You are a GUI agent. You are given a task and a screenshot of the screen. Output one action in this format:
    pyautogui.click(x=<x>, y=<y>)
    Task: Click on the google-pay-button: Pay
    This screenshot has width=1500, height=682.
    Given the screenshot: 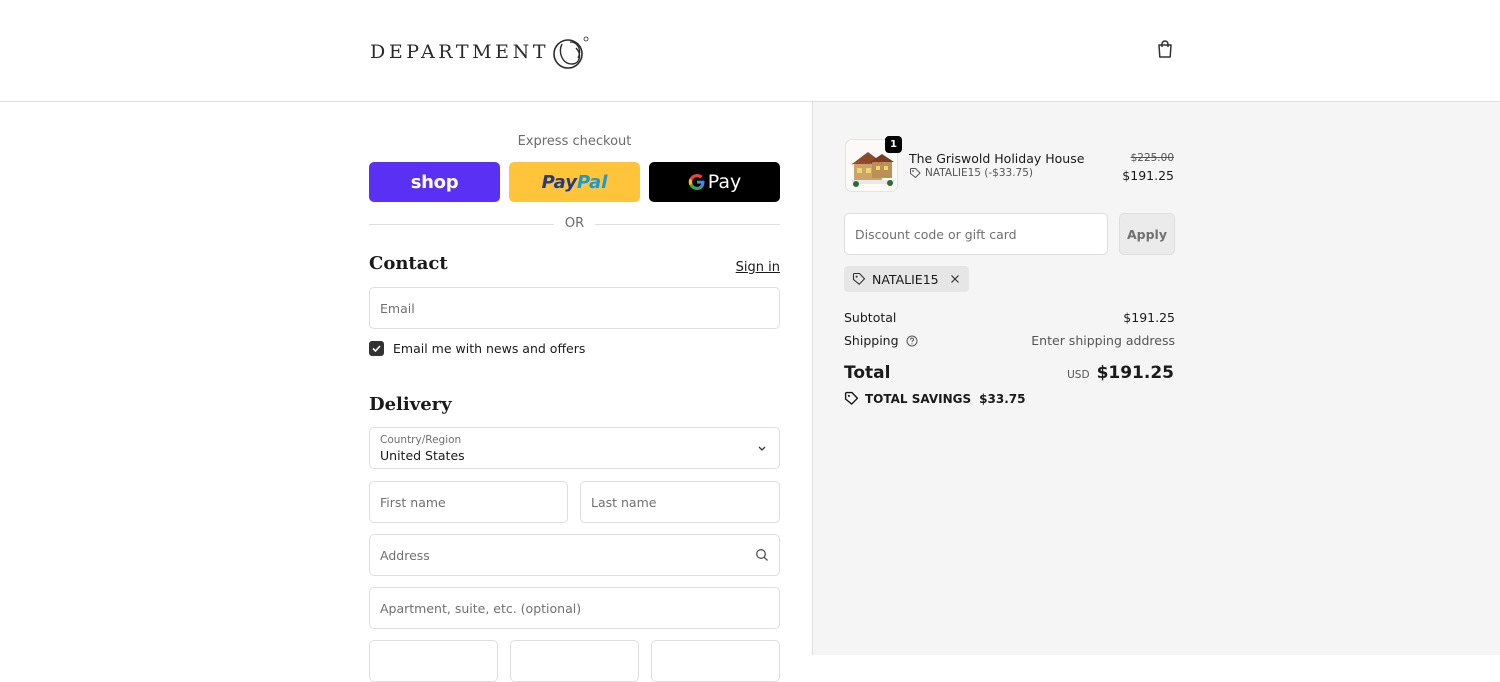 What is the action you would take?
    pyautogui.click(x=714, y=182)
    